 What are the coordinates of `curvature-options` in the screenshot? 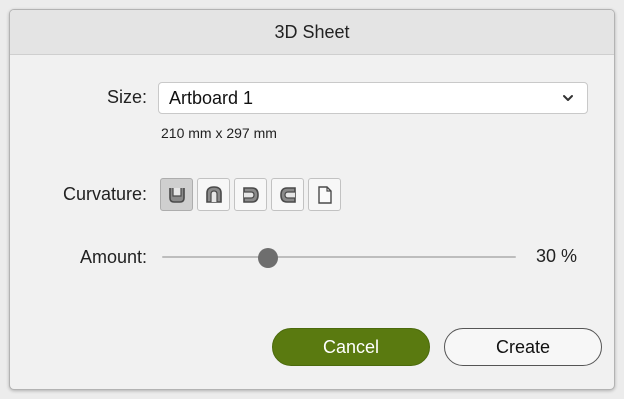 It's located at (250, 194).